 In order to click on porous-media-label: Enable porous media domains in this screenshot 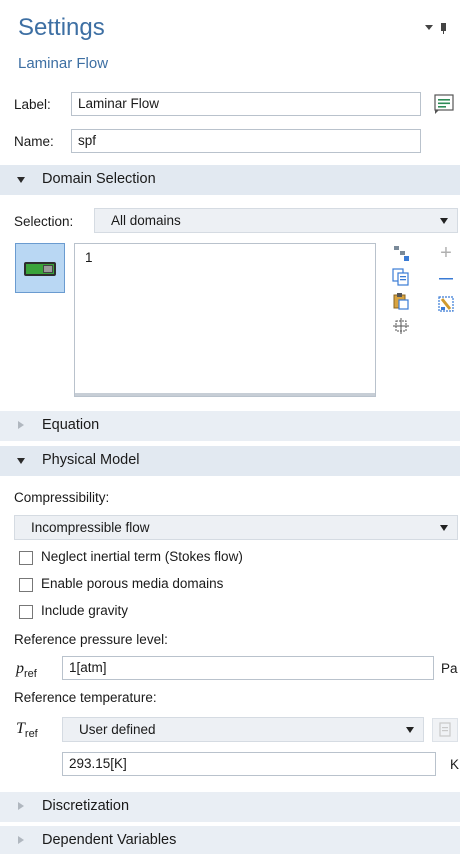, I will do `click(132, 583)`.